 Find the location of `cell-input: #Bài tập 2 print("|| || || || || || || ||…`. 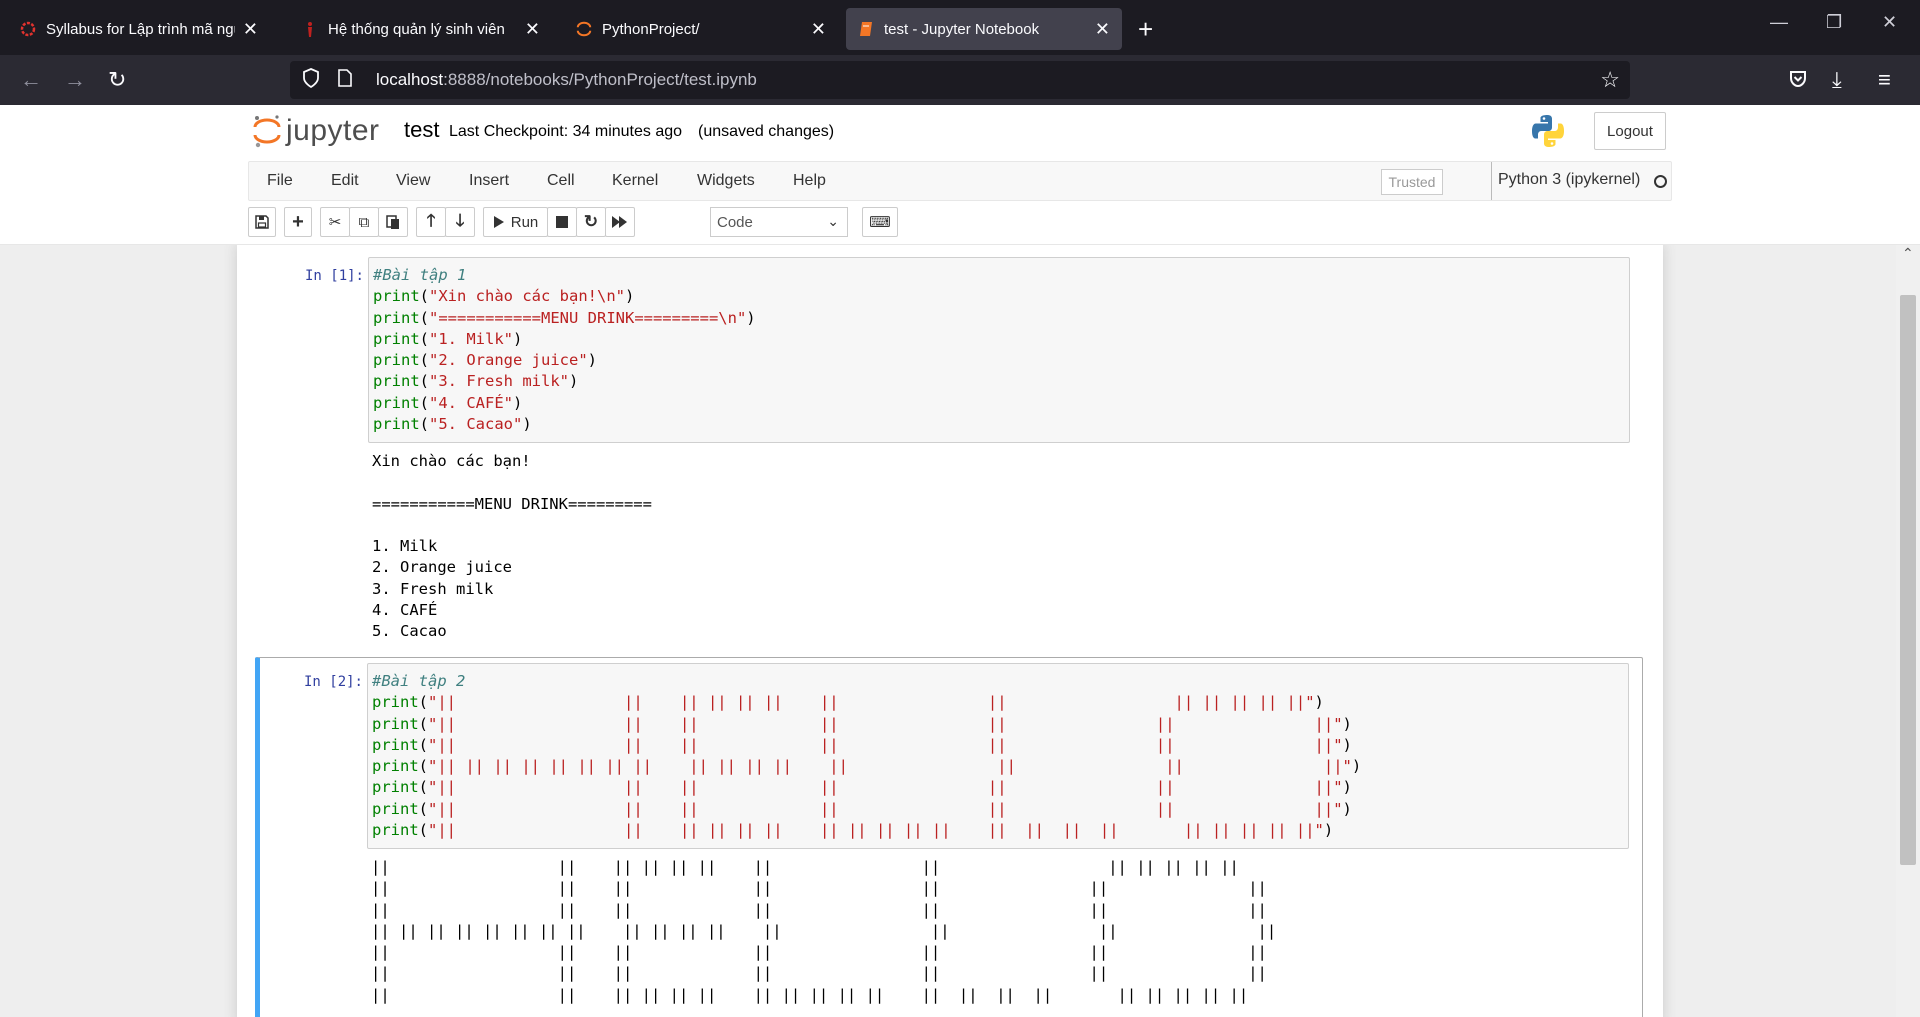

cell-input: #Bài tập 2 print("|| || || || || || || ||… is located at coordinates (998, 756).